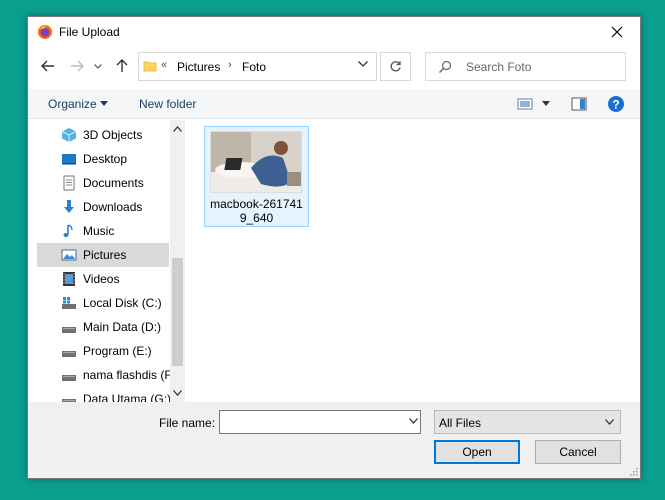 This screenshot has height=500, width=665. Describe the element at coordinates (69, 183) in the screenshot. I see `documents-icon` at that location.